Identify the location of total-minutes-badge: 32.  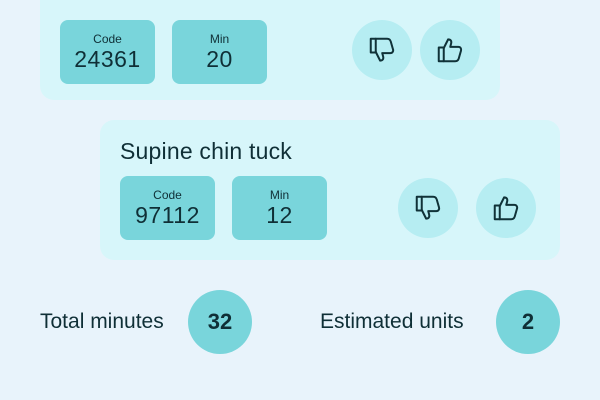
(220, 322).